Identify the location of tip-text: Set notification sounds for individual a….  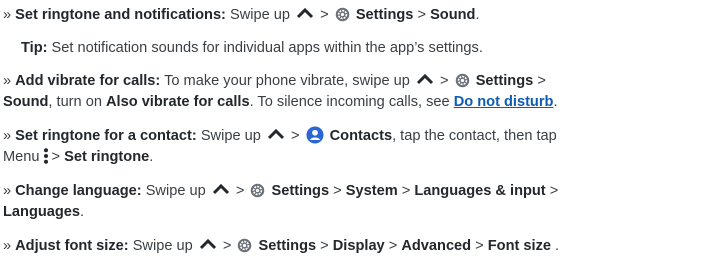
(267, 48).